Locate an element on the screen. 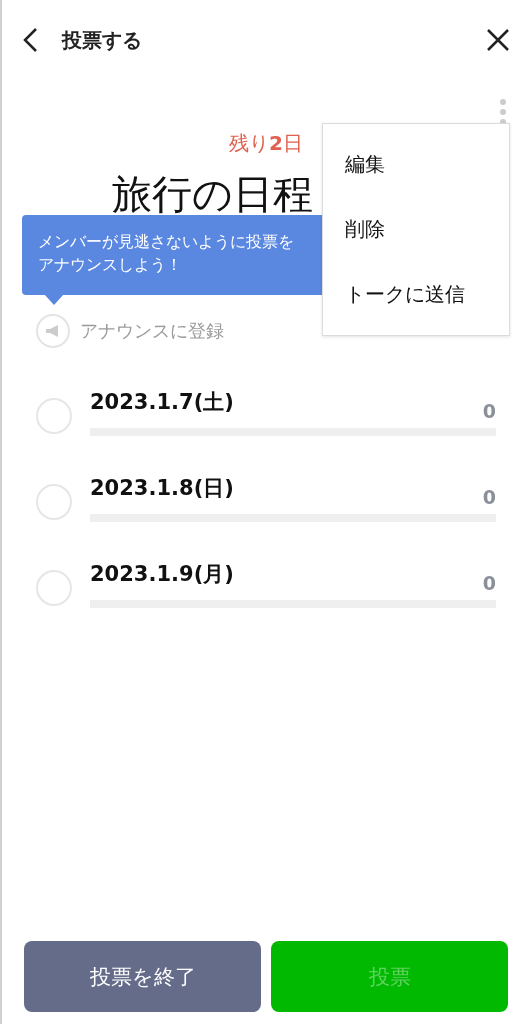 Image resolution: width=530 pixels, height=1024 pixels. option-label: 2023.1.7(土) is located at coordinates (162, 402).